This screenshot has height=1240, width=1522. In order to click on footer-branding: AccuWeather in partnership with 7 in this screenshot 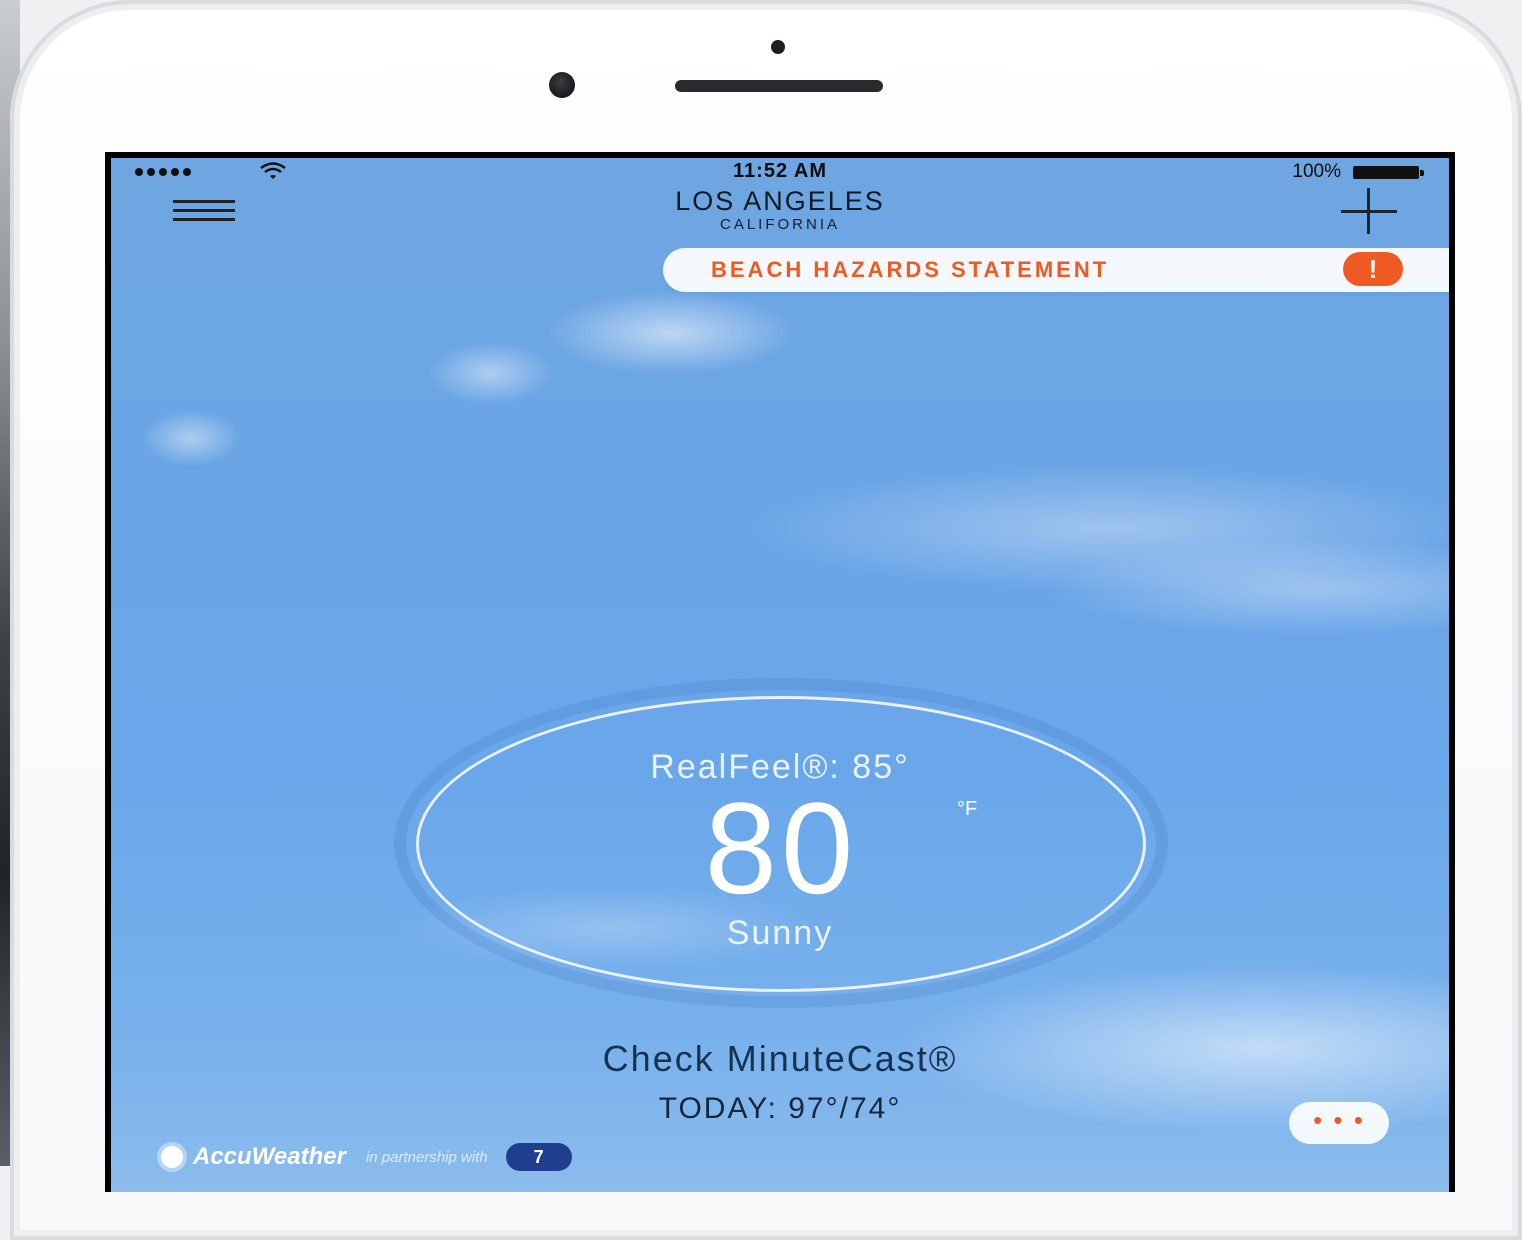, I will do `click(366, 1157)`.